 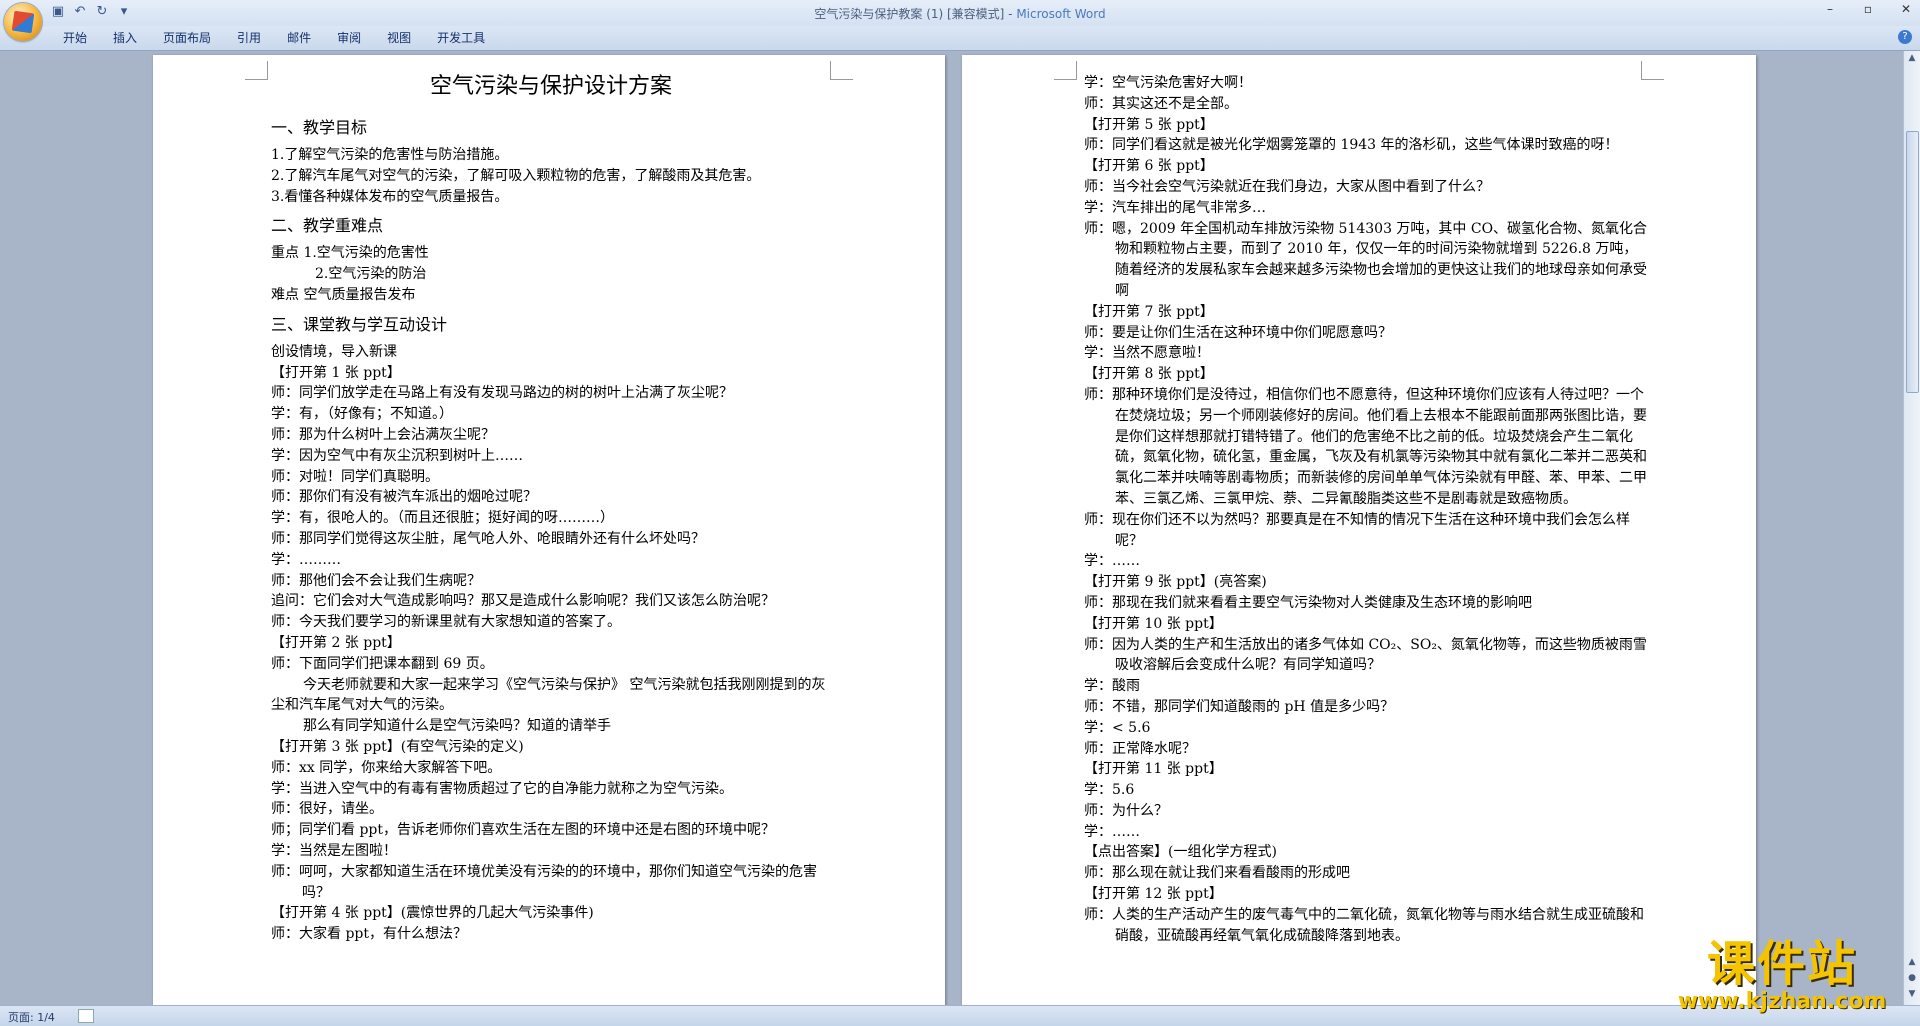 I want to click on tab-references: 引用, so click(x=249, y=38).